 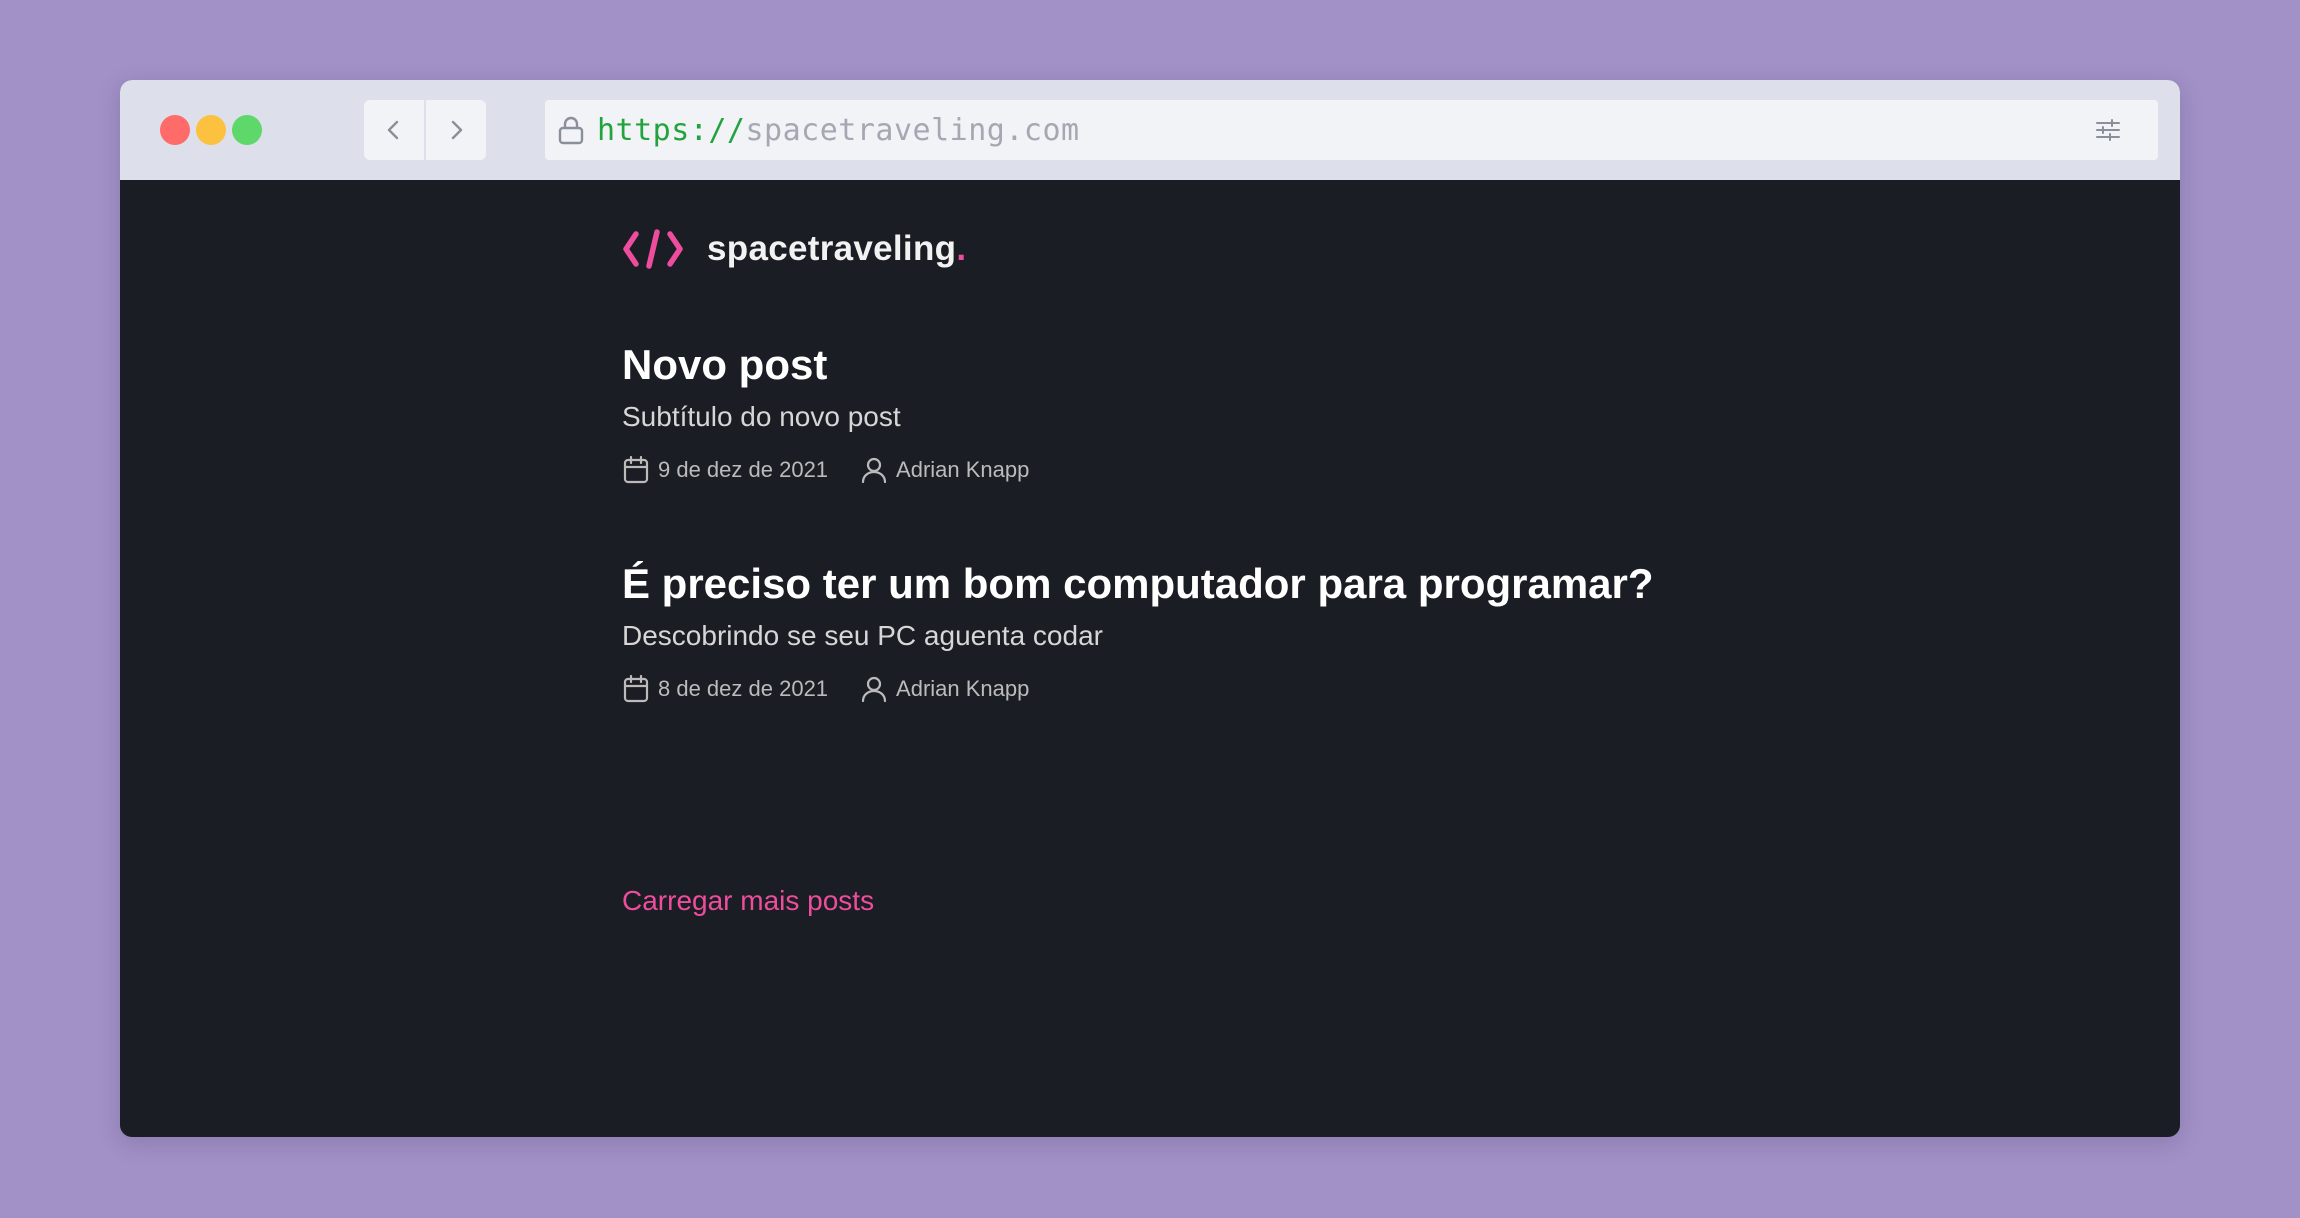 What do you see at coordinates (748, 901) in the screenshot?
I see `load-more-posts-button: Carregar mais posts` at bounding box center [748, 901].